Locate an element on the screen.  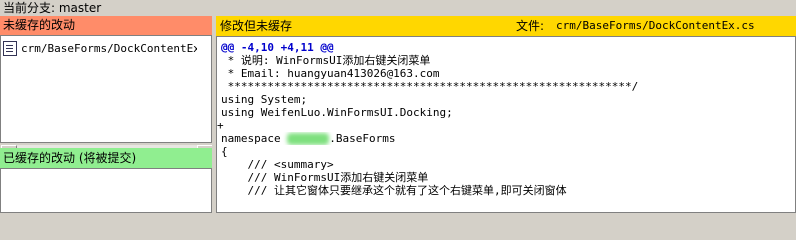
diff-line-added: + is located at coordinates (220, 125).